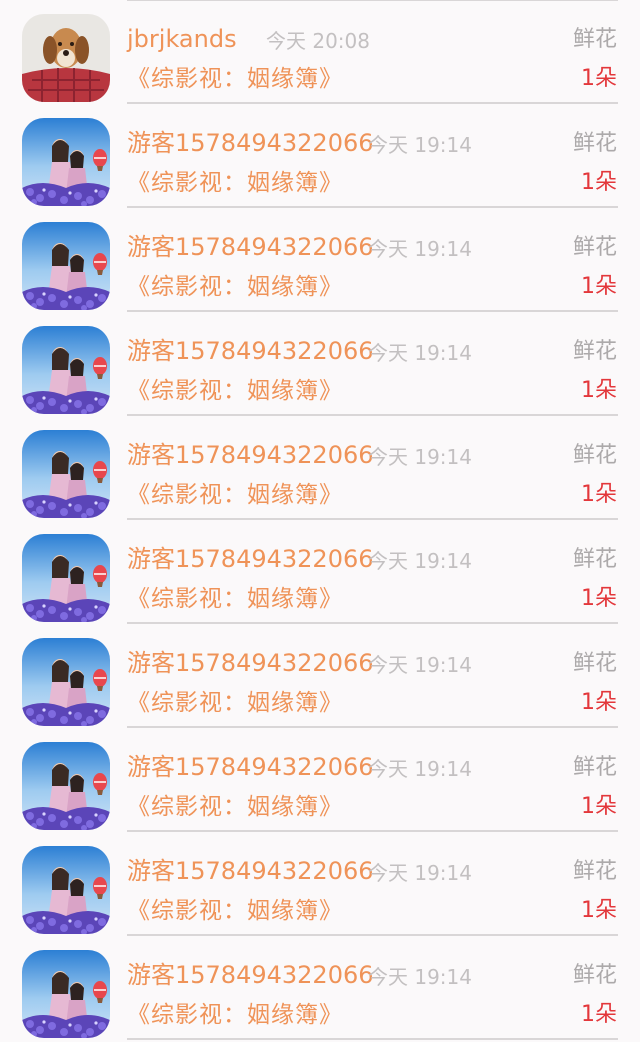  What do you see at coordinates (66, 58) in the screenshot?
I see `dog-avatar` at bounding box center [66, 58].